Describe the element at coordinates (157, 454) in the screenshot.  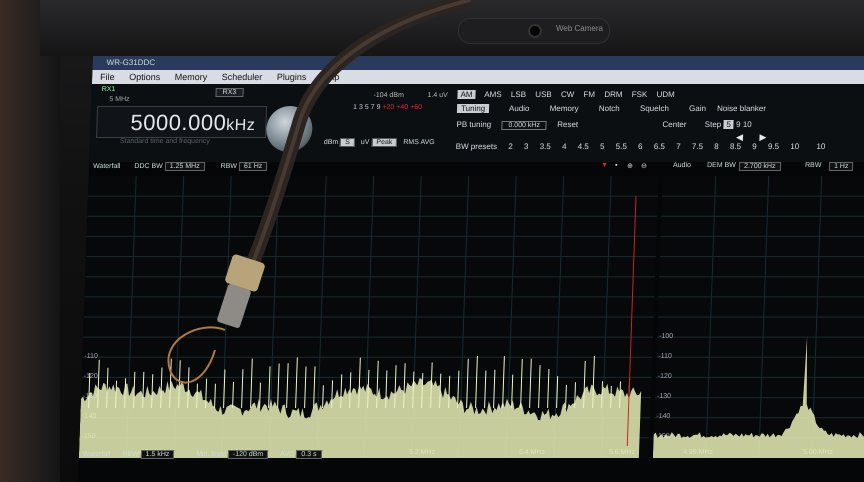
I see `wf-rbw-select: 1.5 kHz` at that location.